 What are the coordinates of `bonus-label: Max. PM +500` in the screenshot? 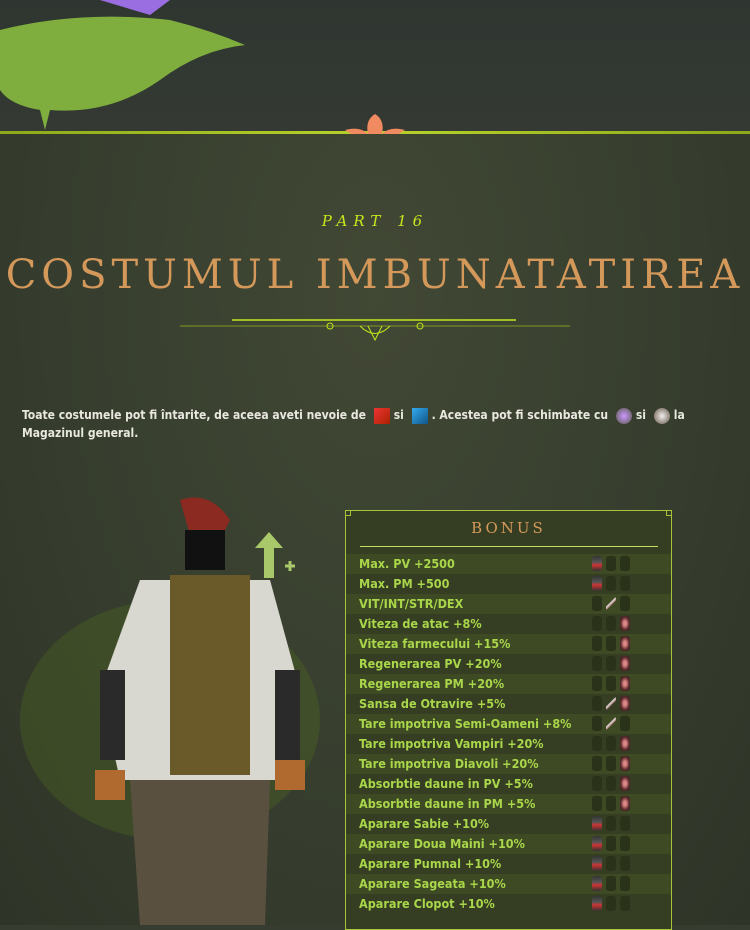 It's located at (404, 583).